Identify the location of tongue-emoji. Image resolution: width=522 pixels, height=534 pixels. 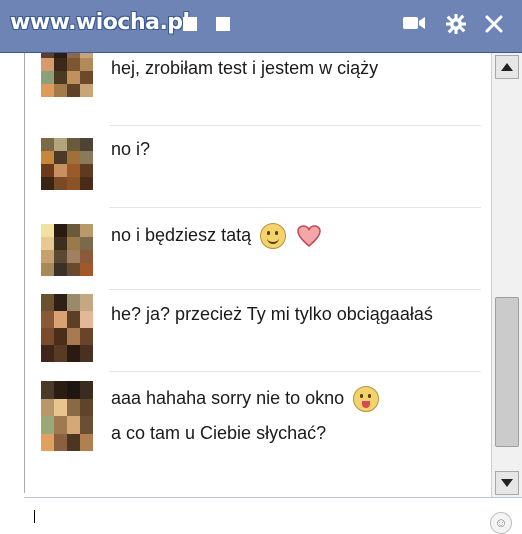
(366, 399).